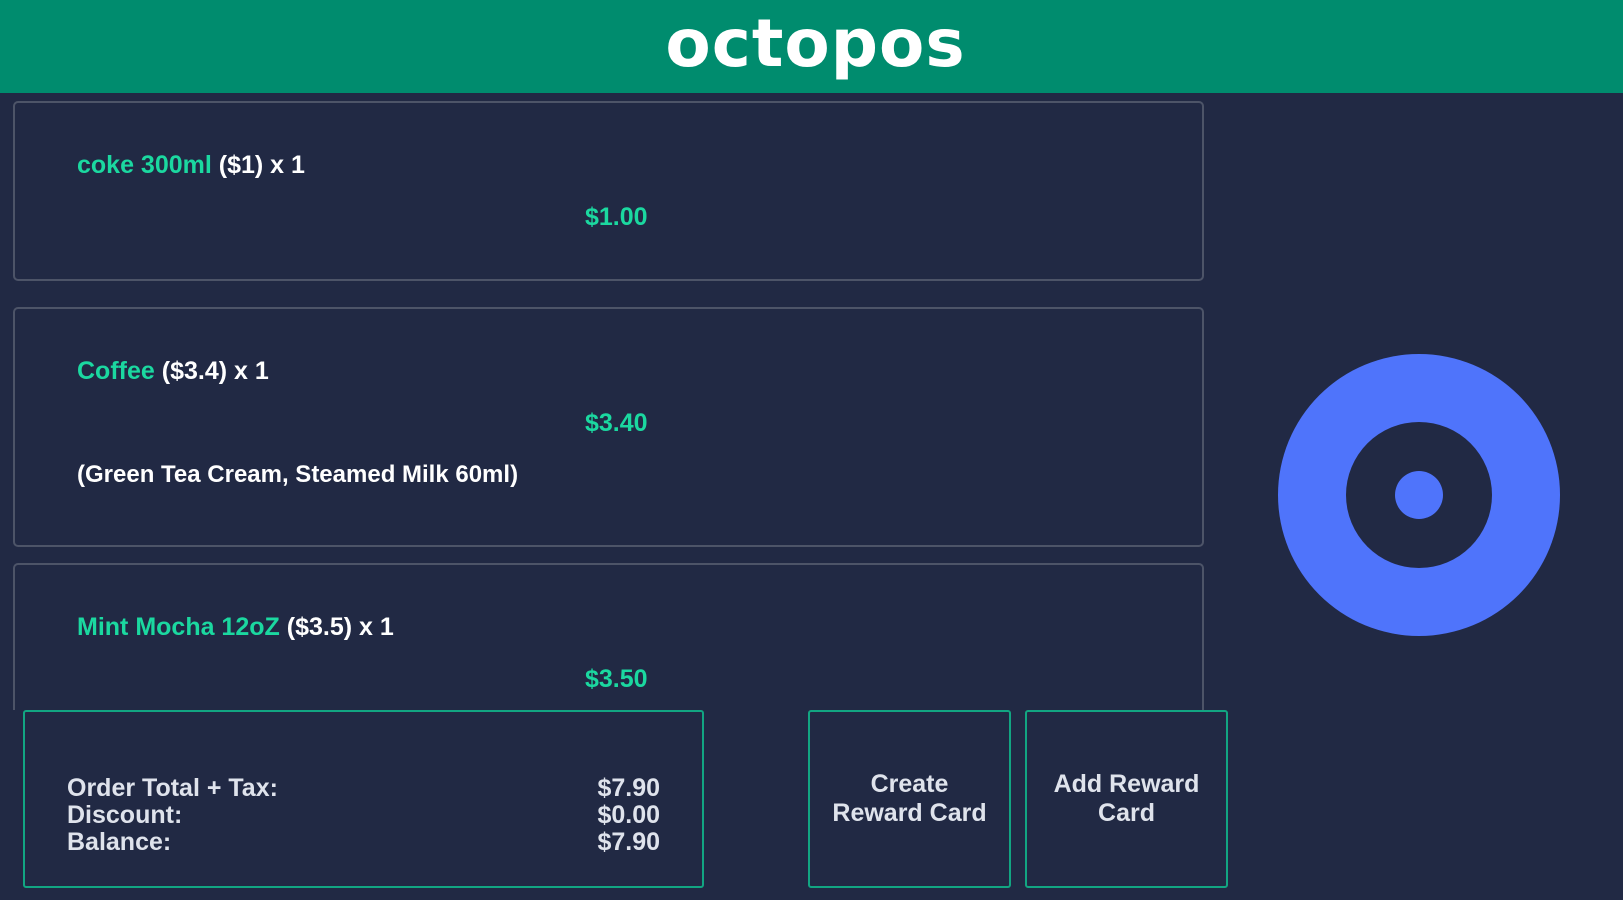 This screenshot has height=900, width=1623. What do you see at coordinates (298, 474) in the screenshot?
I see `item-modifiers: (Green Tea Cream, Steamed Milk 60ml)` at bounding box center [298, 474].